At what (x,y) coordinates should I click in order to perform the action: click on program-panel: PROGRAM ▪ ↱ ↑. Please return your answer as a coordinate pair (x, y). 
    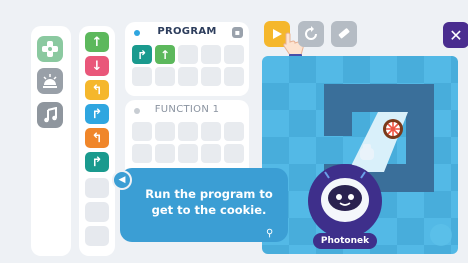
    Looking at the image, I should click on (187, 59).